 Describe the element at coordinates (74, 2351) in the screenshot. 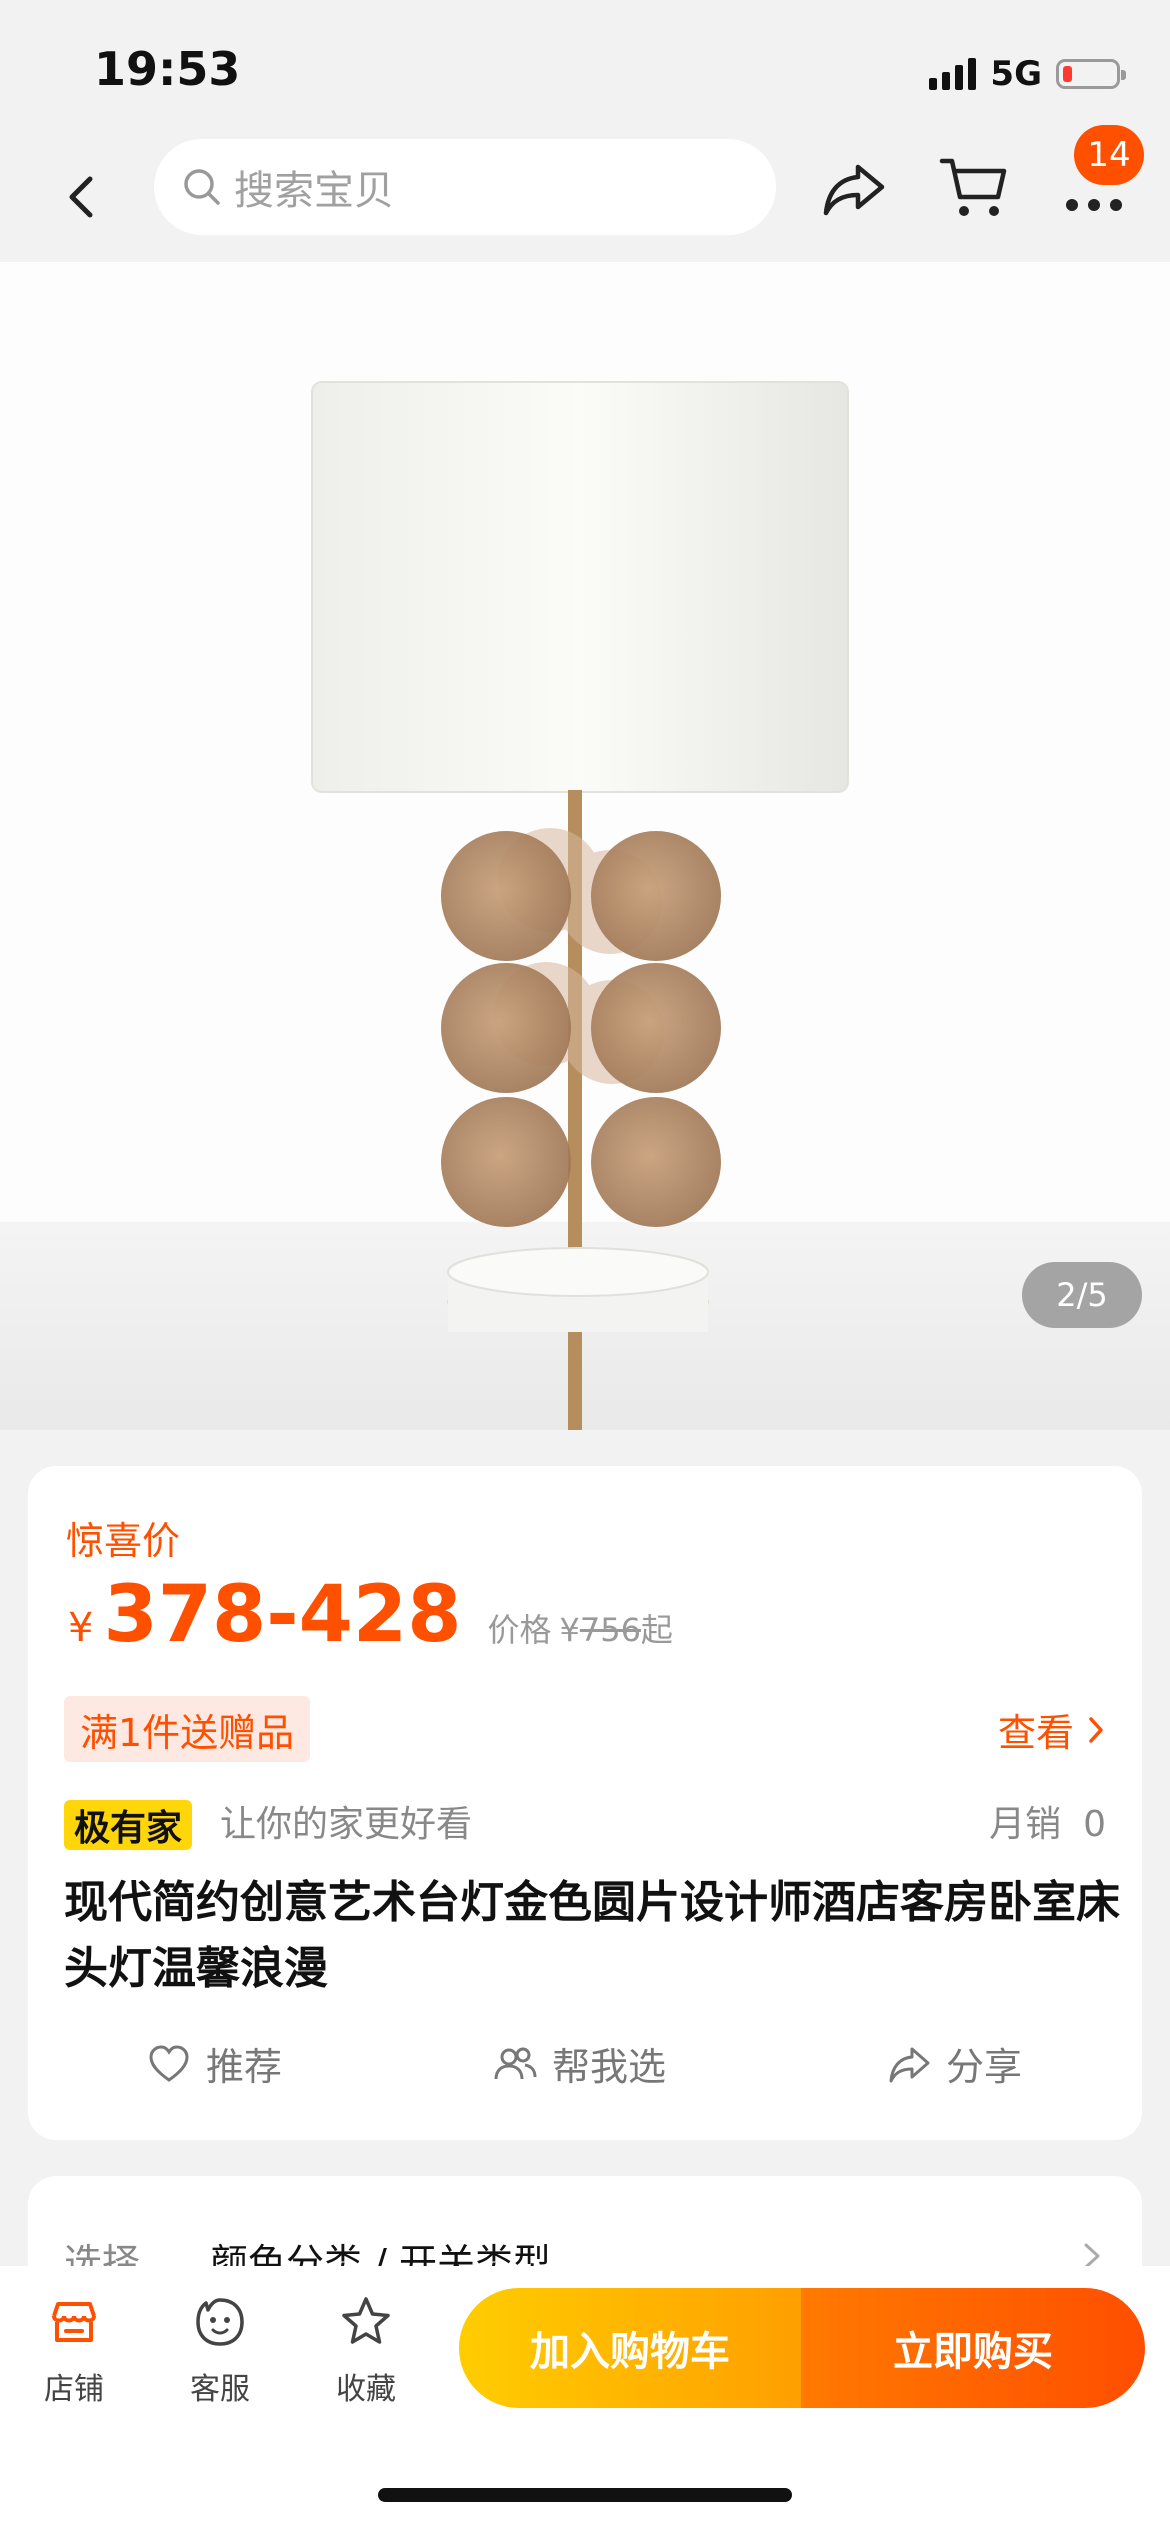

I see `store-button: 店铺` at that location.